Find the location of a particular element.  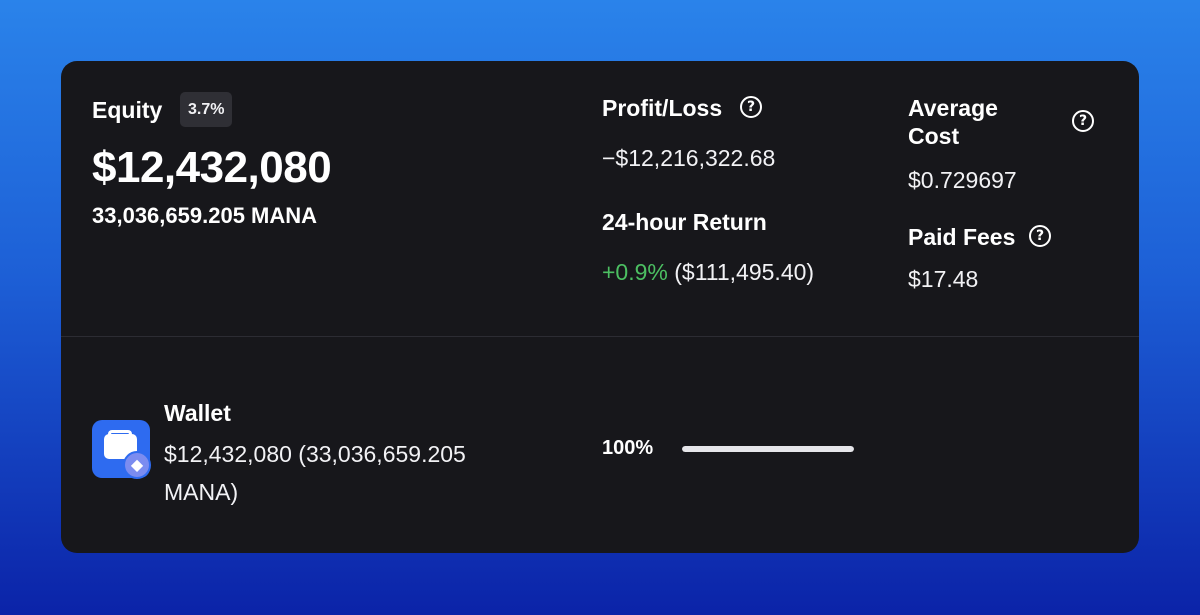

equity-percent-badge: 3.7% is located at coordinates (206, 109).